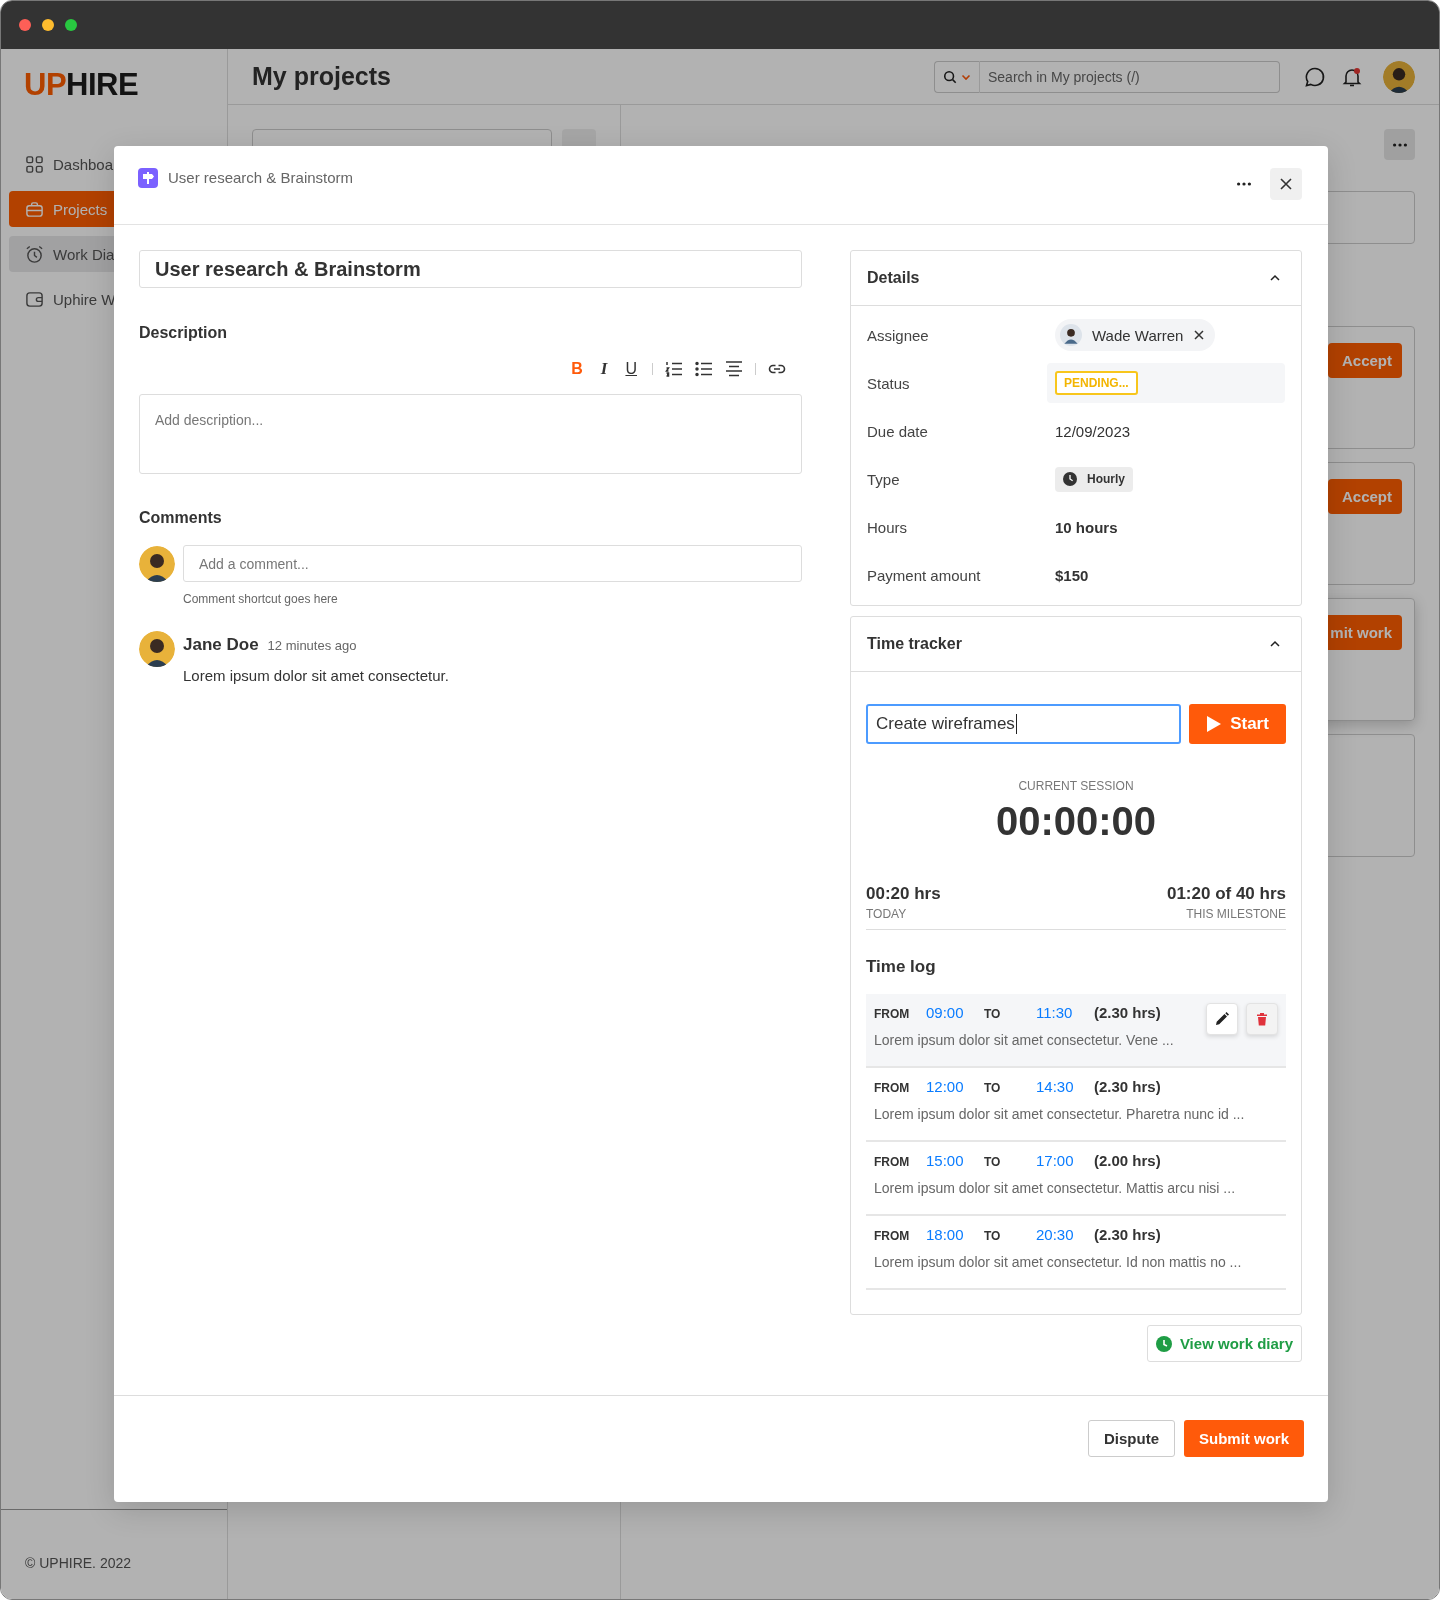  What do you see at coordinates (316, 675) in the screenshot?
I see `comment-text: Lorem ipsum dolor sit amet consectetur.` at bounding box center [316, 675].